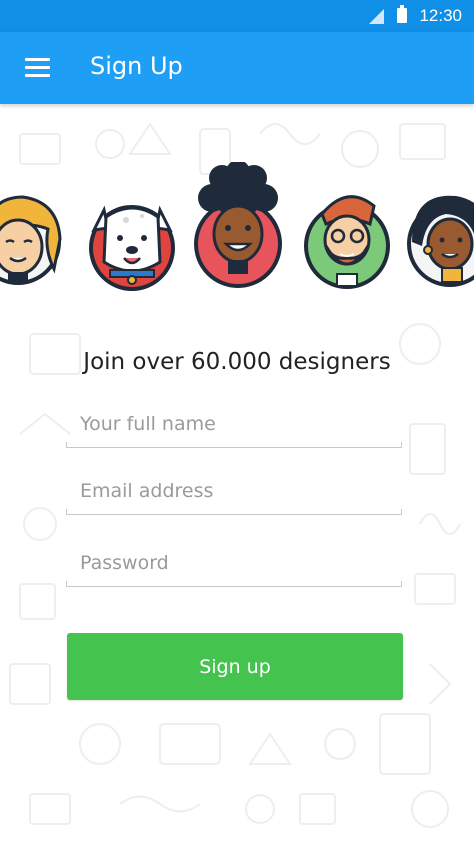 The image size is (474, 842). Describe the element at coordinates (136, 66) in the screenshot. I see `page-title: Sign Up` at that location.